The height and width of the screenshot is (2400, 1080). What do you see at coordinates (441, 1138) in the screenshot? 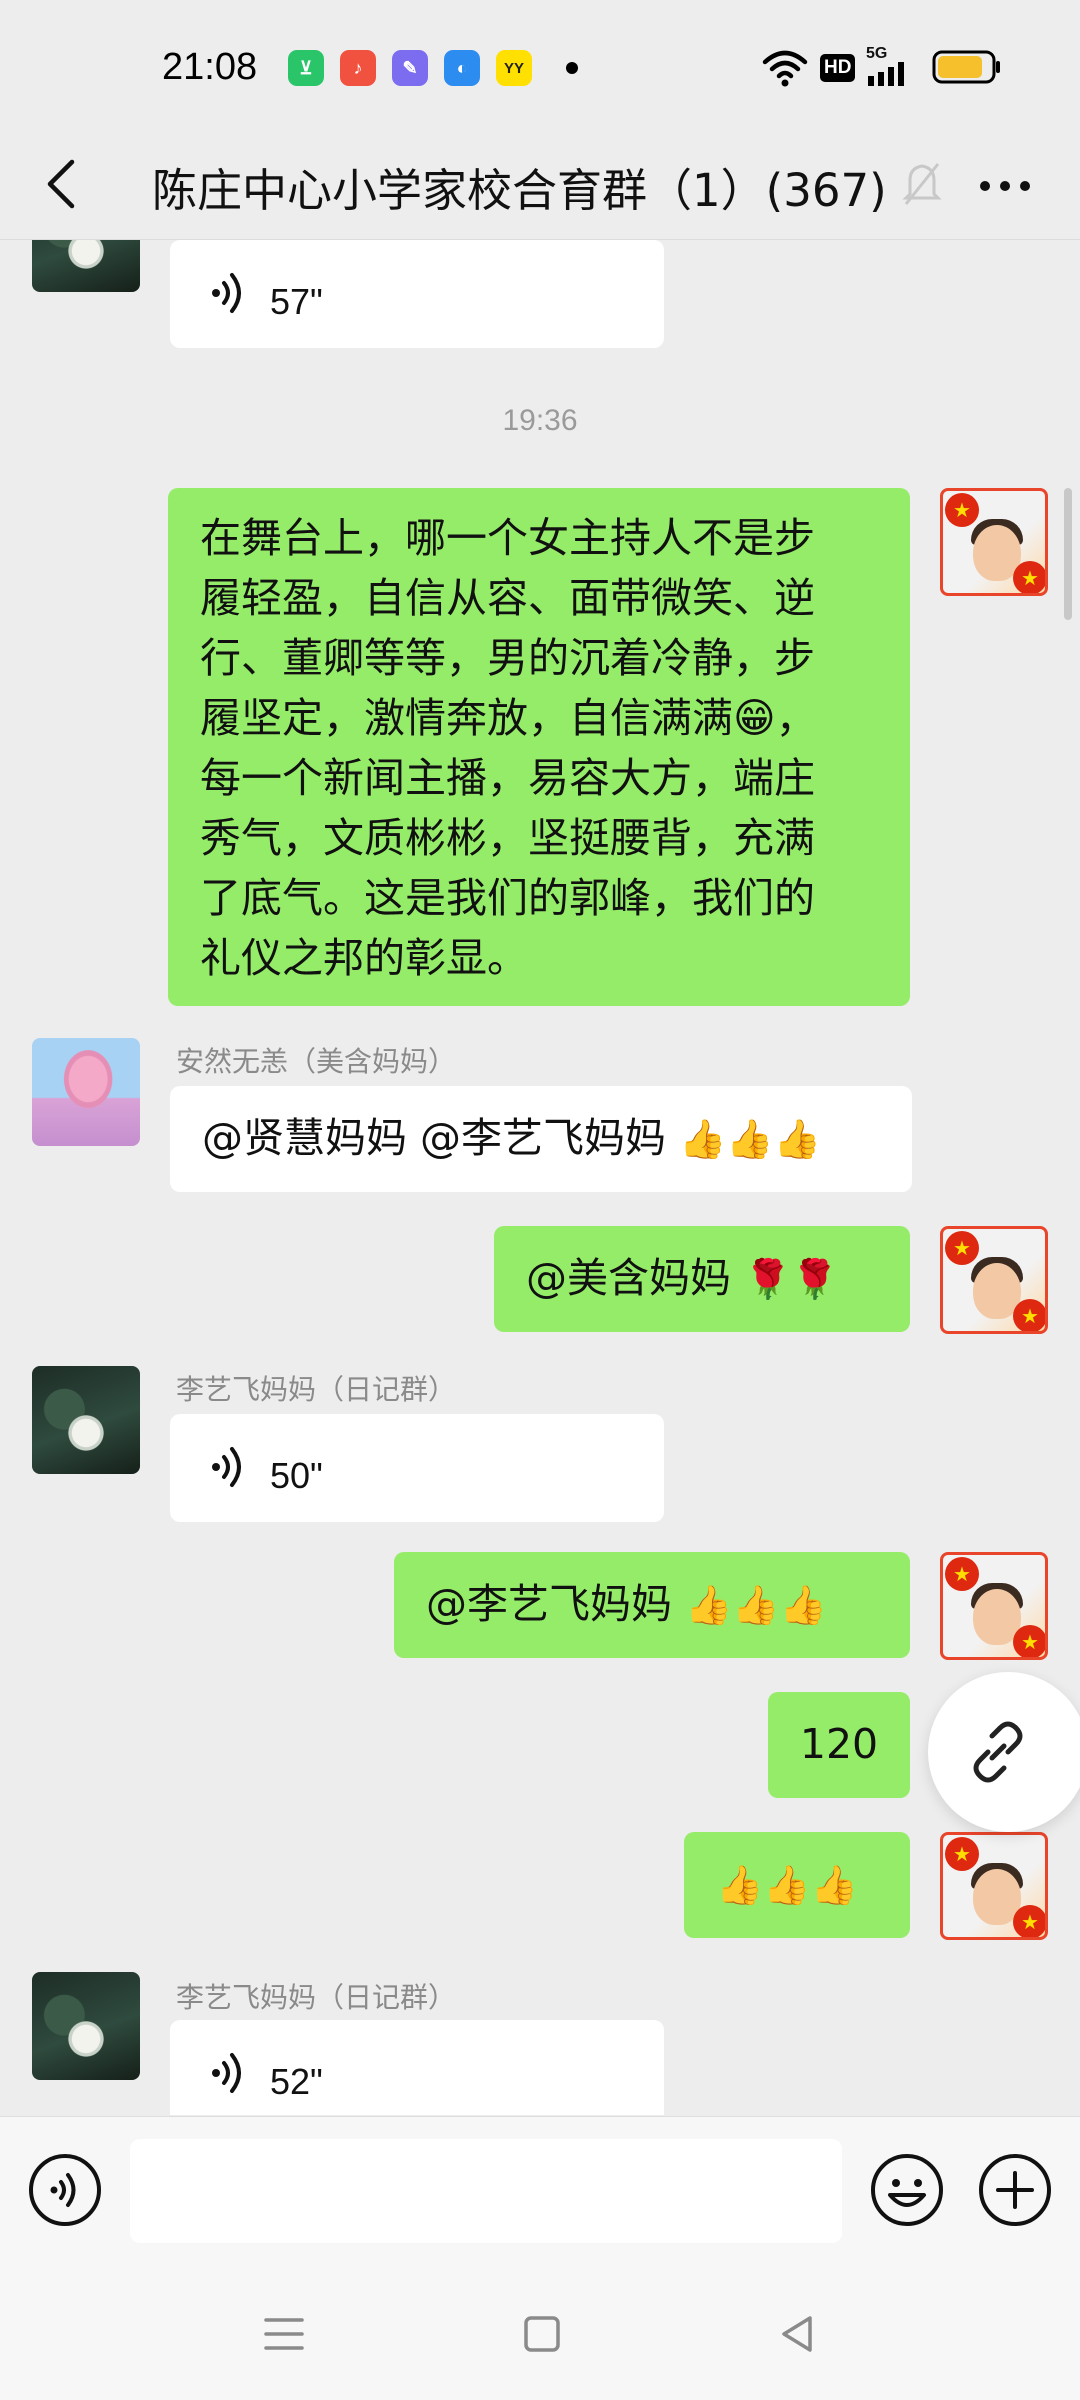
I see `message-text: @贤慧妈妈 @李艺飞妈妈` at bounding box center [441, 1138].